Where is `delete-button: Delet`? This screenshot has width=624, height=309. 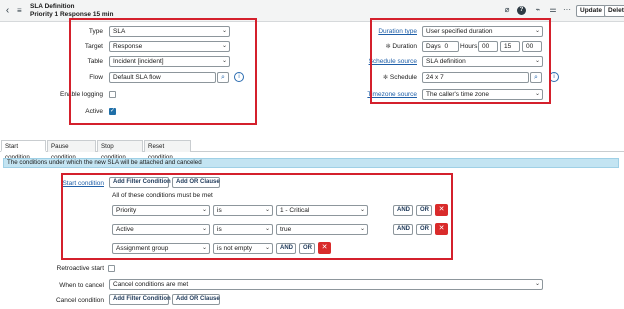 delete-button: Delet is located at coordinates (614, 11).